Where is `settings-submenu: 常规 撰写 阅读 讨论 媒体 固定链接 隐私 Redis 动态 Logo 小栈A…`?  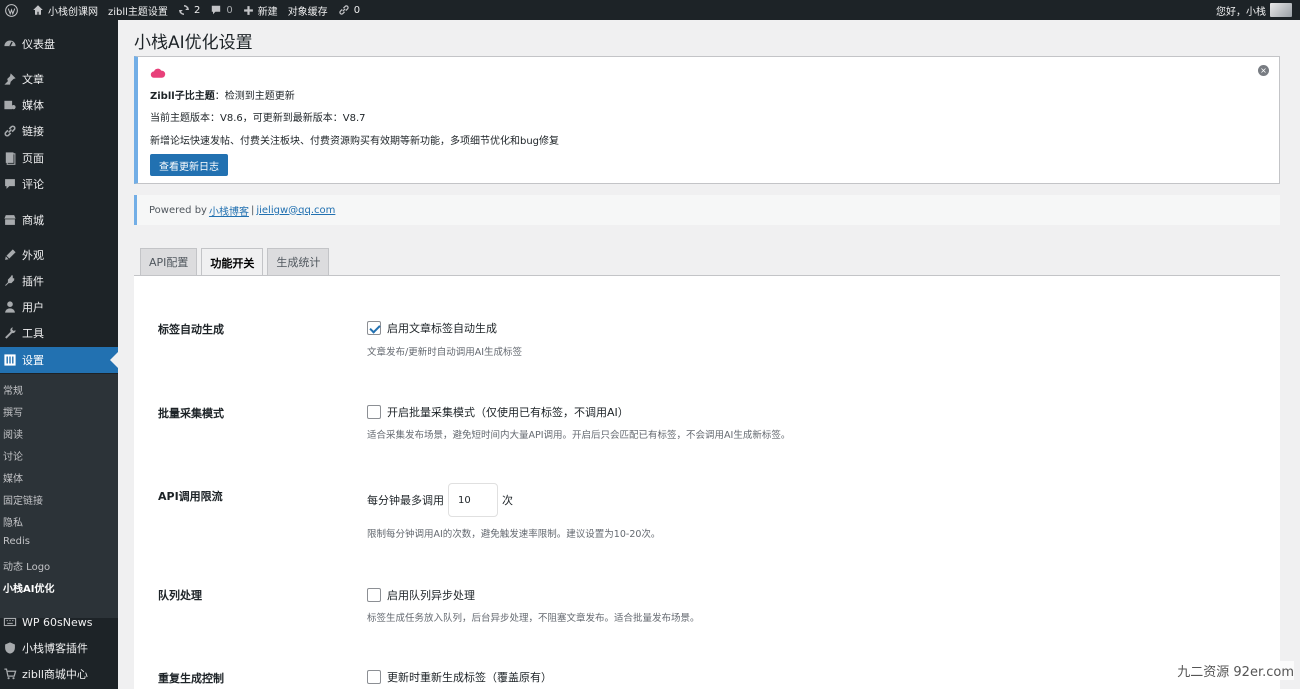 settings-submenu: 常规 撰写 阅读 讨论 媒体 固定链接 隐私 Redis 动态 Logo 小栈A… is located at coordinates (59, 496).